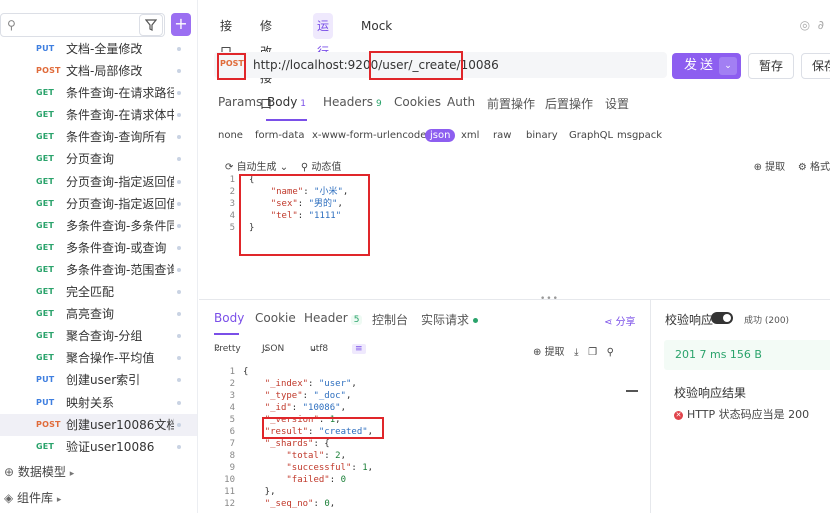 This screenshot has height=513, width=830. I want to click on request-tab: 设置, so click(617, 103).